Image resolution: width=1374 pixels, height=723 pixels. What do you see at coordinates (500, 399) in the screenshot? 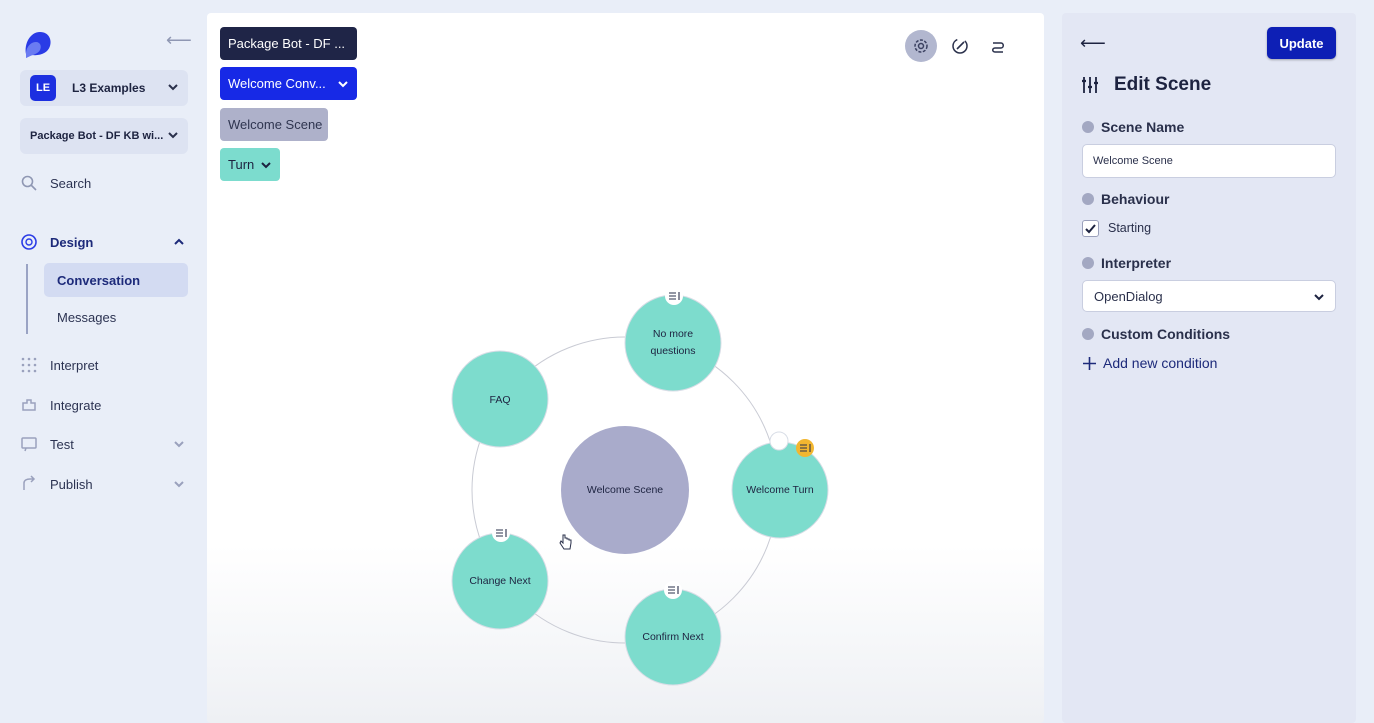
I see `turn-node-label: FAQ` at bounding box center [500, 399].